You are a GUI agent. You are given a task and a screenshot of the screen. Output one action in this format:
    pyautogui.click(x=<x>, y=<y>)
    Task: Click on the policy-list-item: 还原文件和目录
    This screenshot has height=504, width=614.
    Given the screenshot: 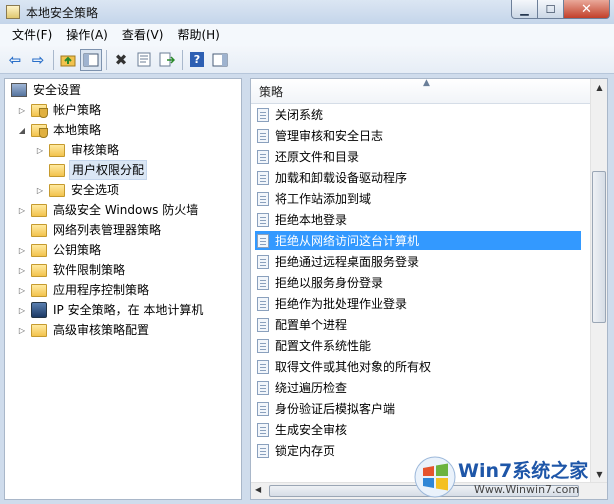 What is the action you would take?
    pyautogui.click(x=418, y=156)
    